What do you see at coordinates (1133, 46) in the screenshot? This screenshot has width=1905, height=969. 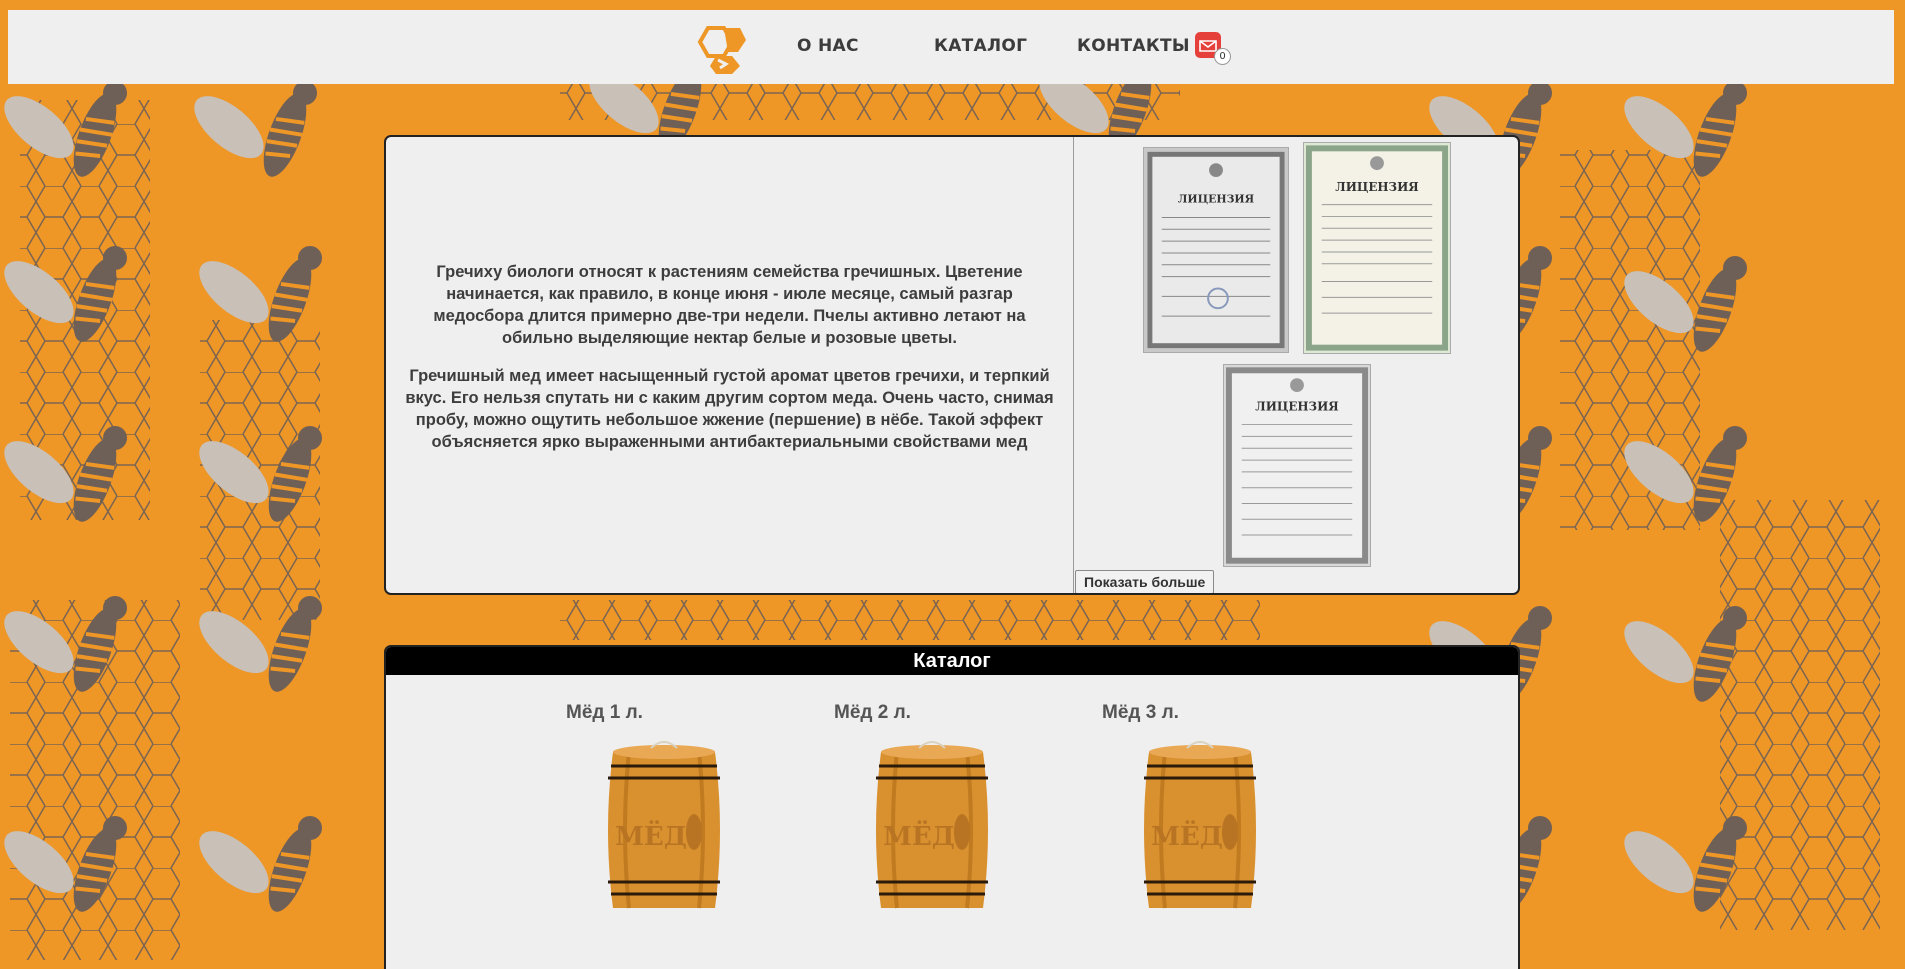 I see `nav-contacts-link: КОНТАКТЫ` at bounding box center [1133, 46].